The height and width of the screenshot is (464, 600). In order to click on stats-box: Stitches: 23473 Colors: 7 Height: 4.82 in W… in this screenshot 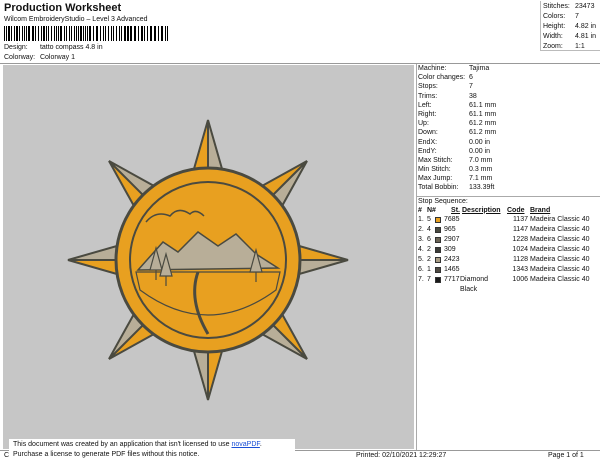, I will do `click(570, 26)`.